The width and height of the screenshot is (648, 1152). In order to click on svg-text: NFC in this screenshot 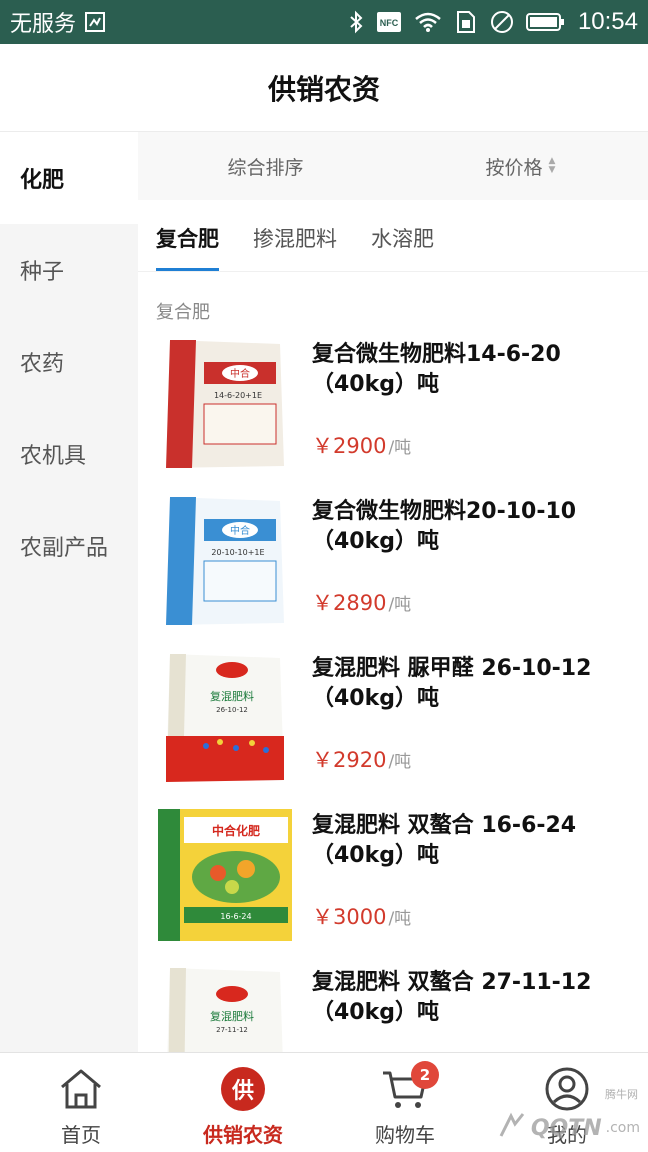, I will do `click(389, 23)`.